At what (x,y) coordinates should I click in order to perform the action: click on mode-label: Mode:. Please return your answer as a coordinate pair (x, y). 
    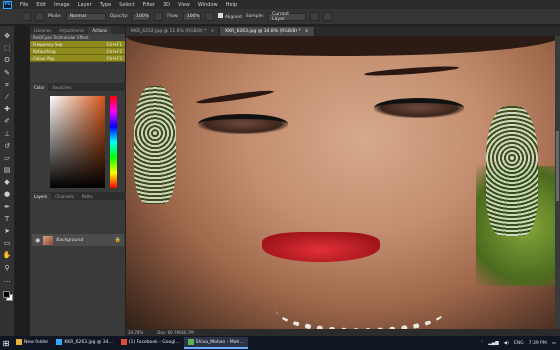
    Looking at the image, I should click on (55, 16).